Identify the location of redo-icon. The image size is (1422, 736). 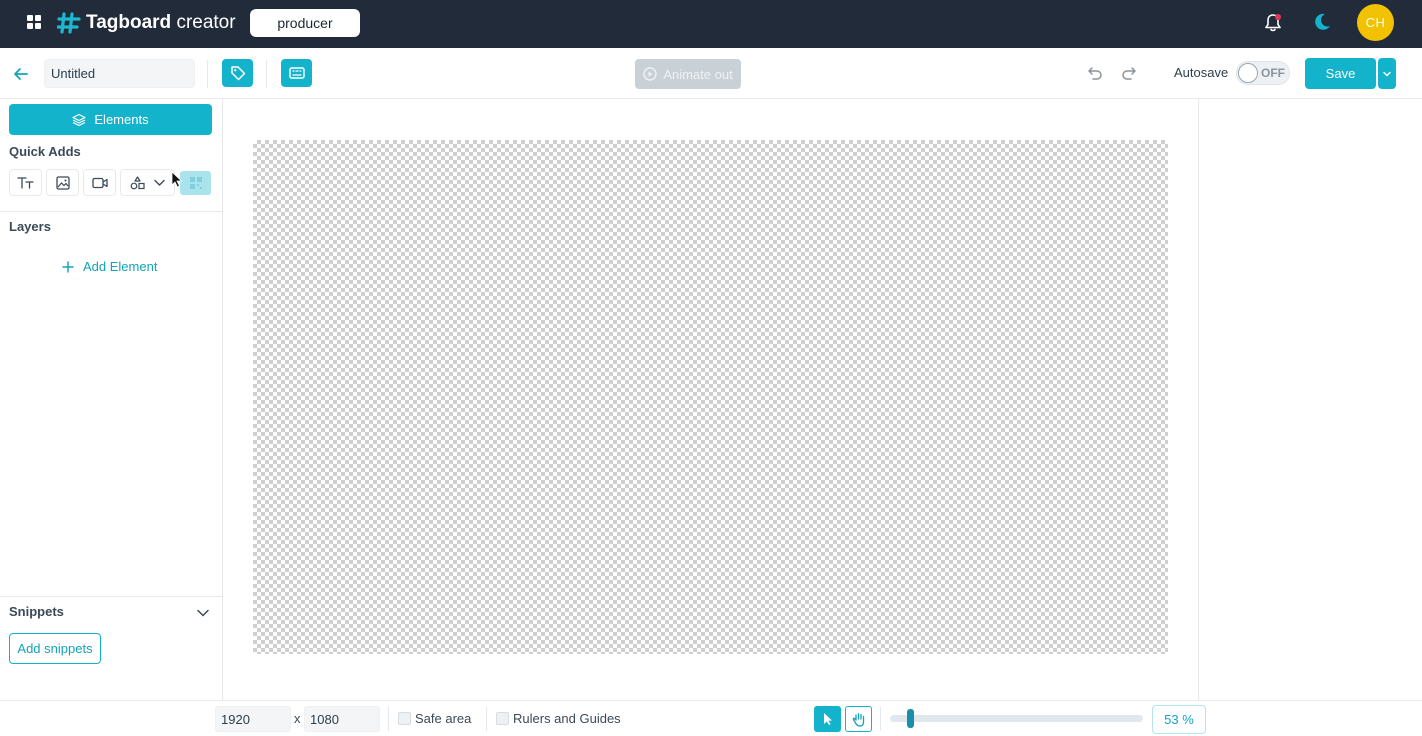
(1129, 73).